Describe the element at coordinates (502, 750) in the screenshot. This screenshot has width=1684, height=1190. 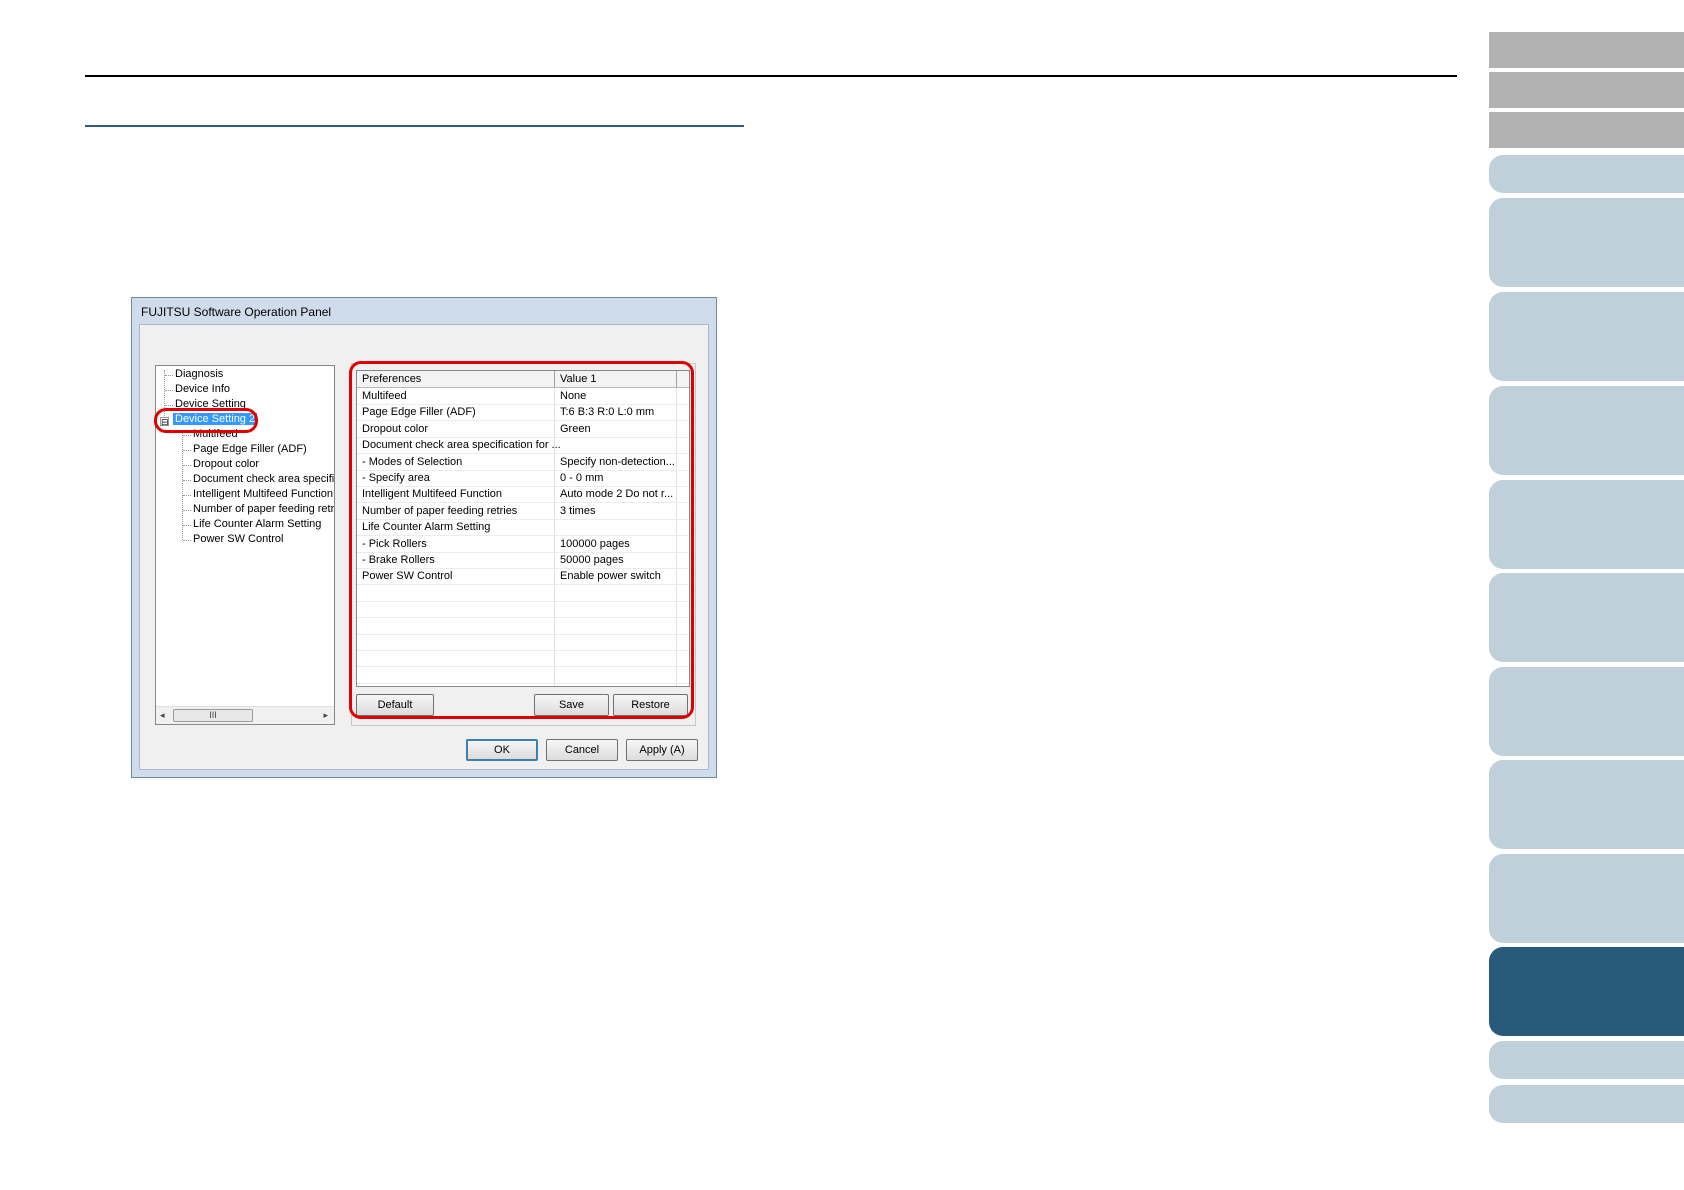
I see `ok-button: OK` at that location.